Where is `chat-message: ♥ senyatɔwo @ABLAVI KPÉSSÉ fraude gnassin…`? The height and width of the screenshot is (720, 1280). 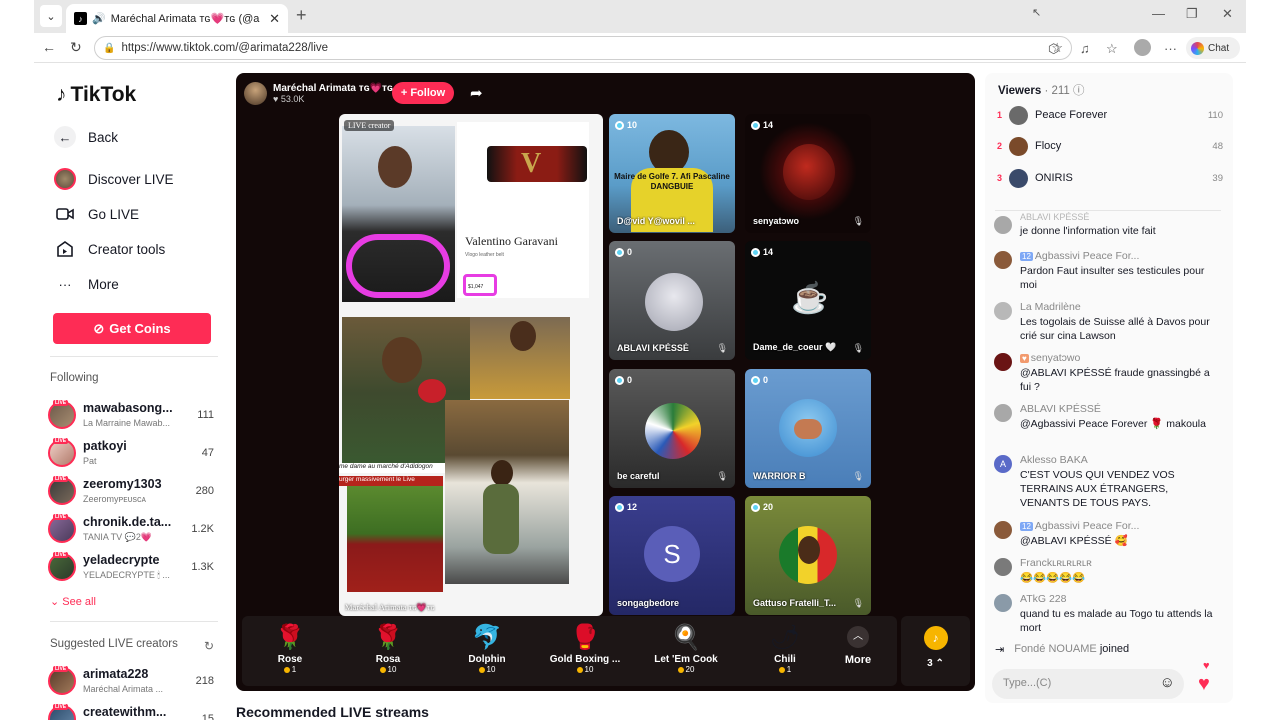
chat-message: ♥ senyatɔwo @ABLAVI KPÉSSÉ fraude gnassin… is located at coordinates (1108, 375).